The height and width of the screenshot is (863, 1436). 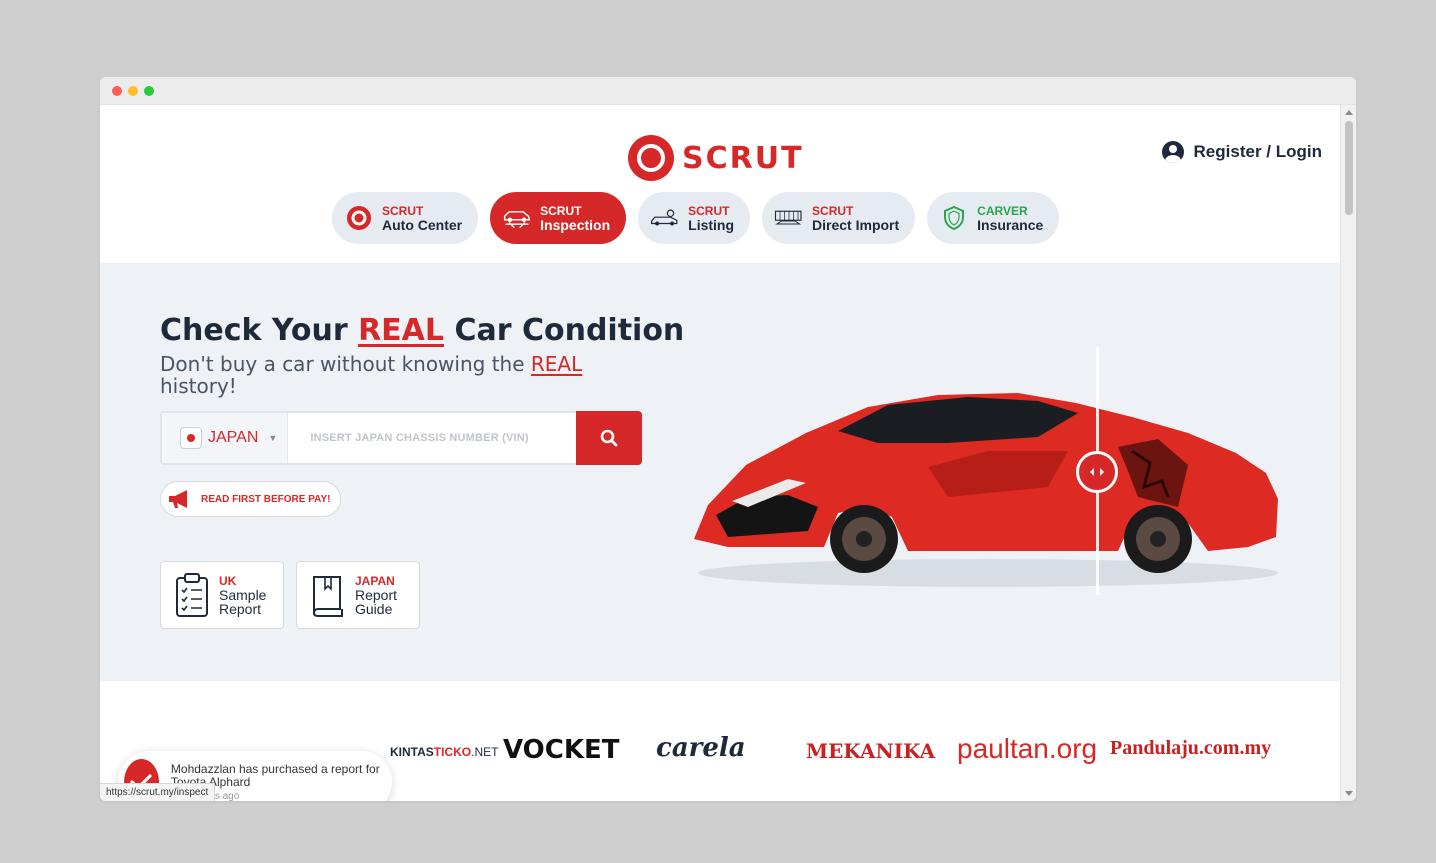 What do you see at coordinates (651, 158) in the screenshot?
I see `scrut-logo-icon` at bounding box center [651, 158].